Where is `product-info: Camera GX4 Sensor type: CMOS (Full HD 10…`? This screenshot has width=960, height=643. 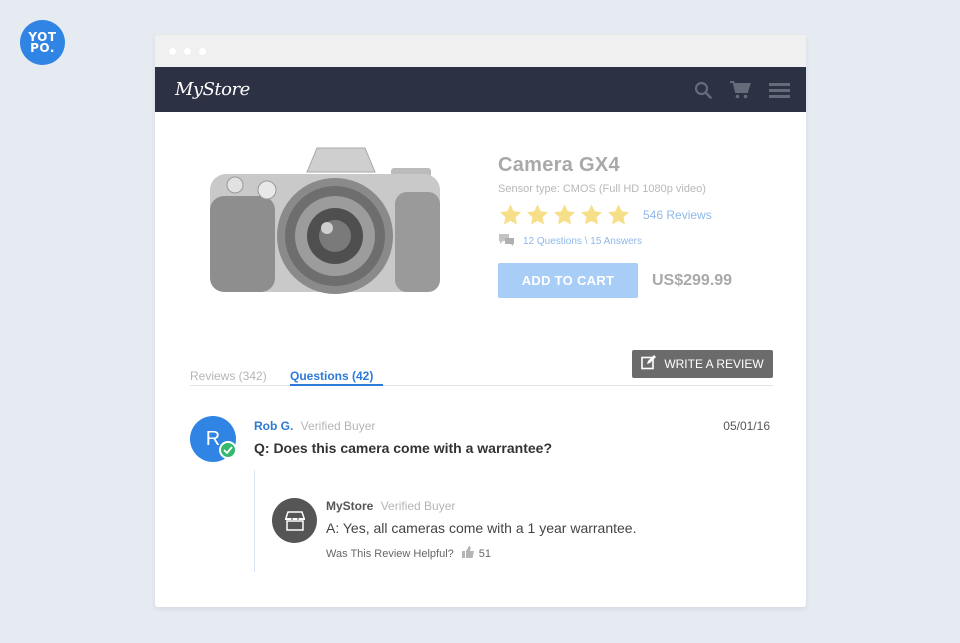
product-info: Camera GX4 Sensor type: CMOS (Full HD 10… is located at coordinates (615, 226).